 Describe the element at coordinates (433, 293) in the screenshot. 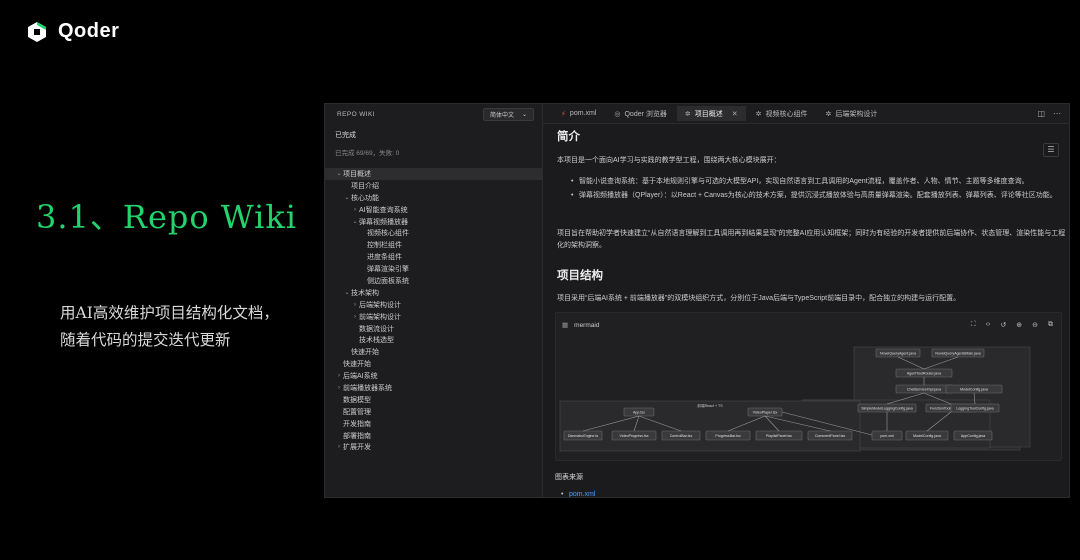

I see `tree-item: ⌄ 技术架构` at that location.